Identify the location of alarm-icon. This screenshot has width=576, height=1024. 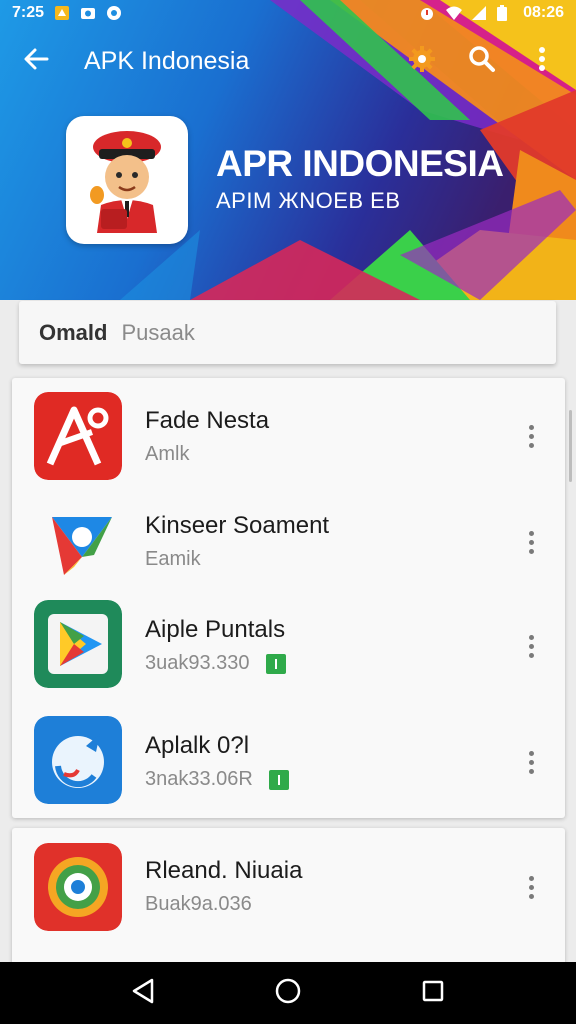
(427, 13).